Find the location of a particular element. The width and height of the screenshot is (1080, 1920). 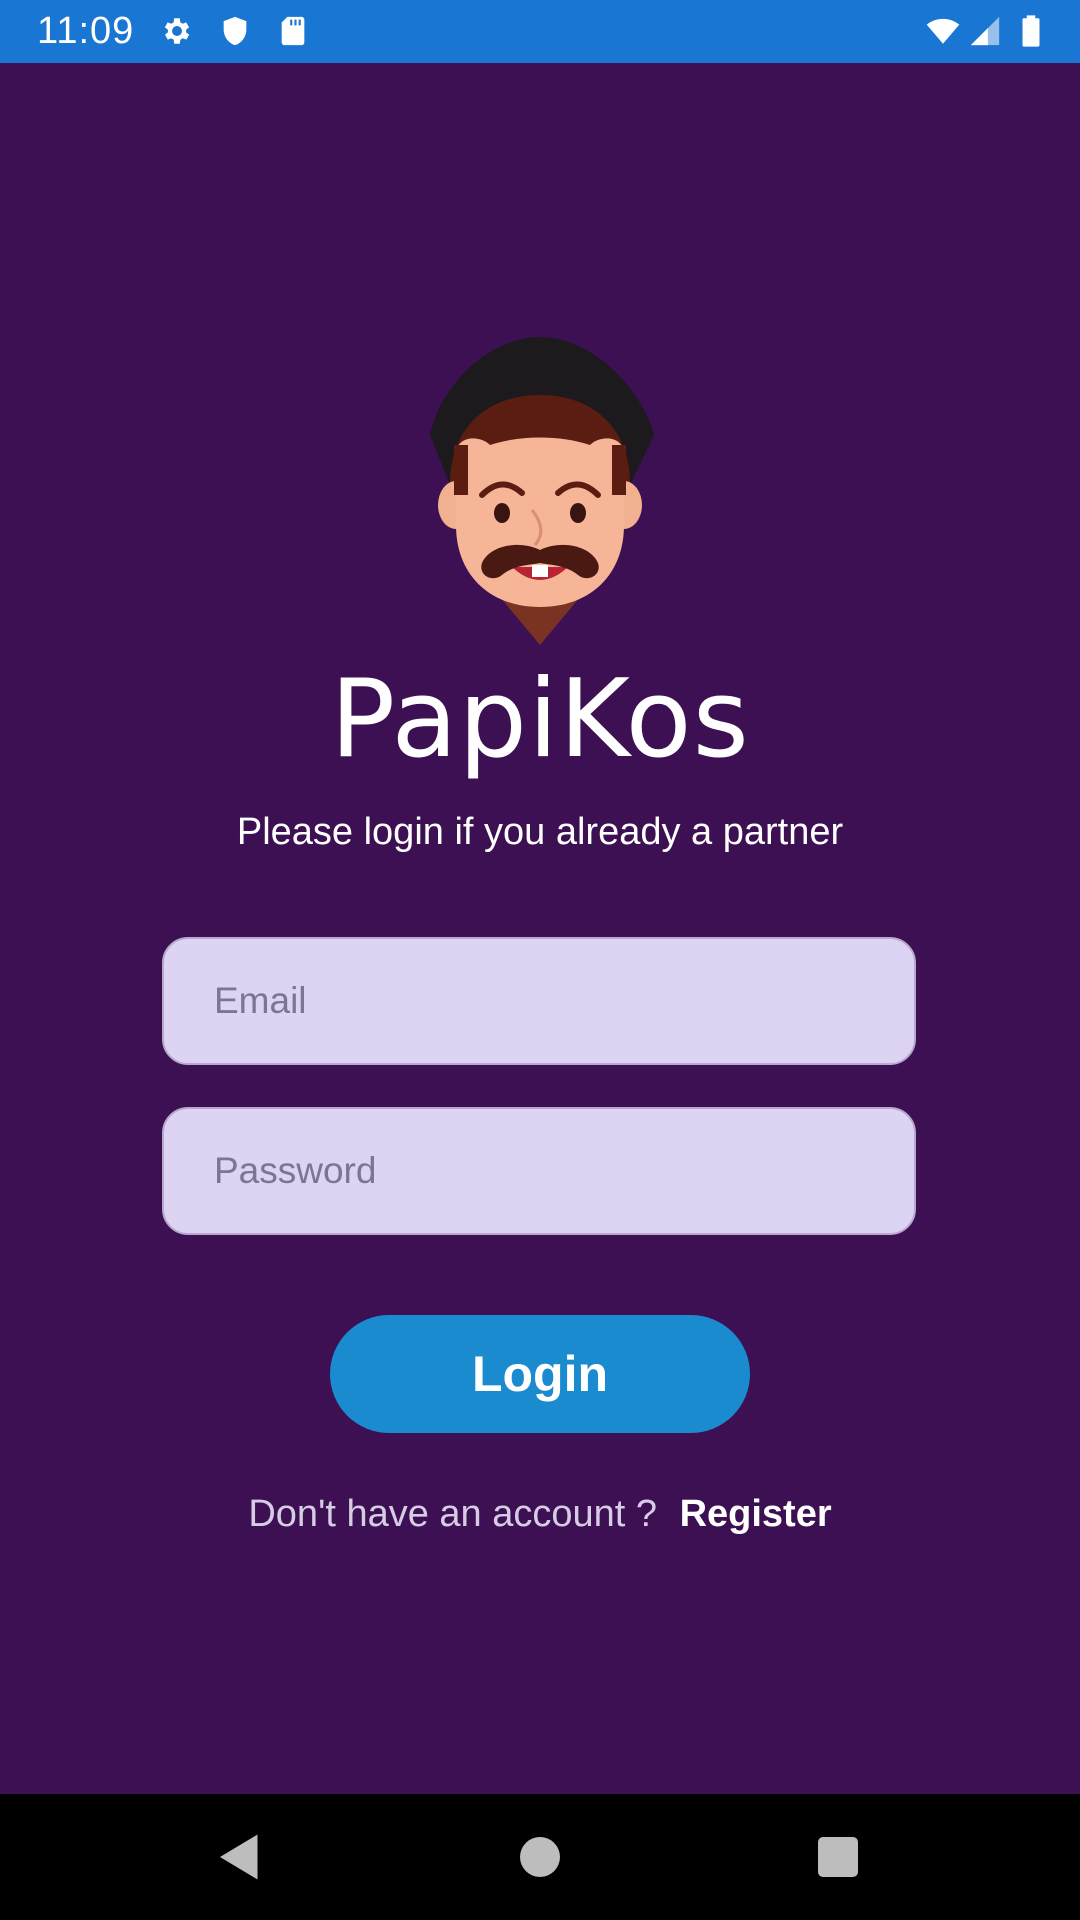

status-bar: 11:09 is located at coordinates (540, 31).